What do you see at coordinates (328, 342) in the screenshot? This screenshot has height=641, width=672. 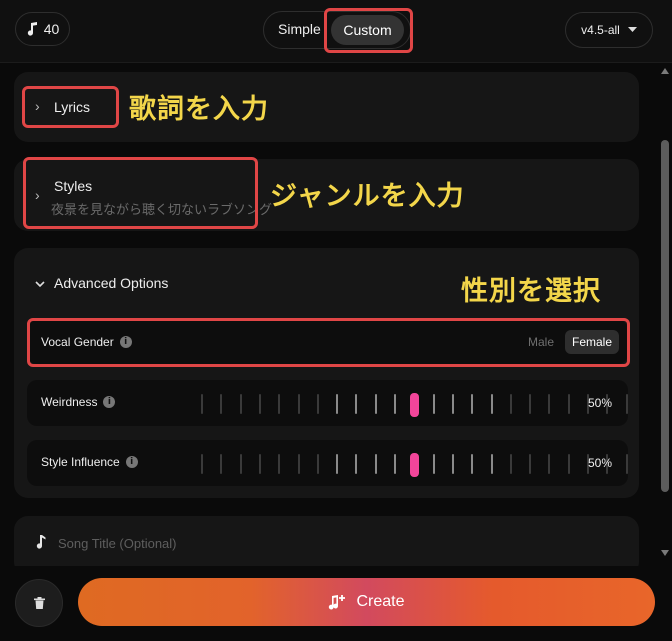 I see `annotation-box-gender` at bounding box center [328, 342].